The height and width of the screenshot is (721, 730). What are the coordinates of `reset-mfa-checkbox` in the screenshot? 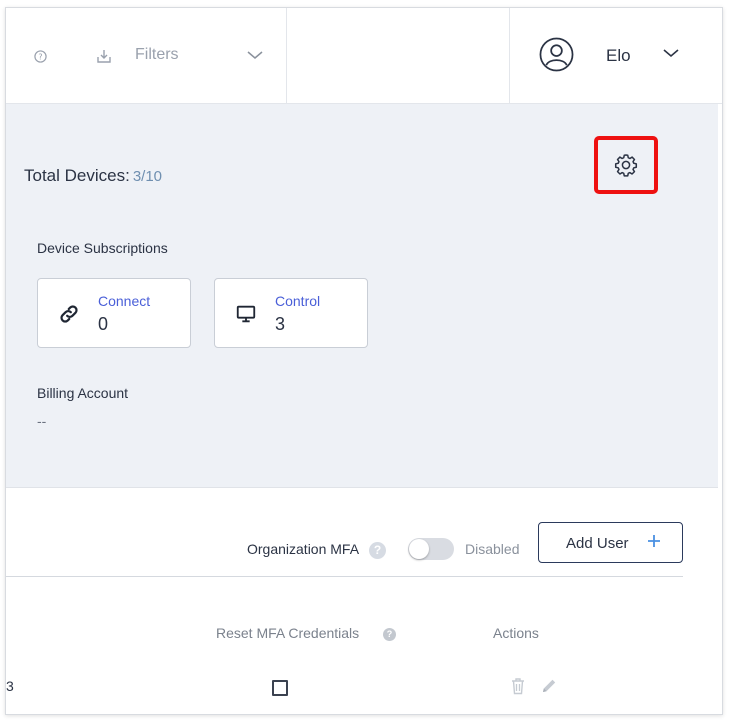 It's located at (280, 688).